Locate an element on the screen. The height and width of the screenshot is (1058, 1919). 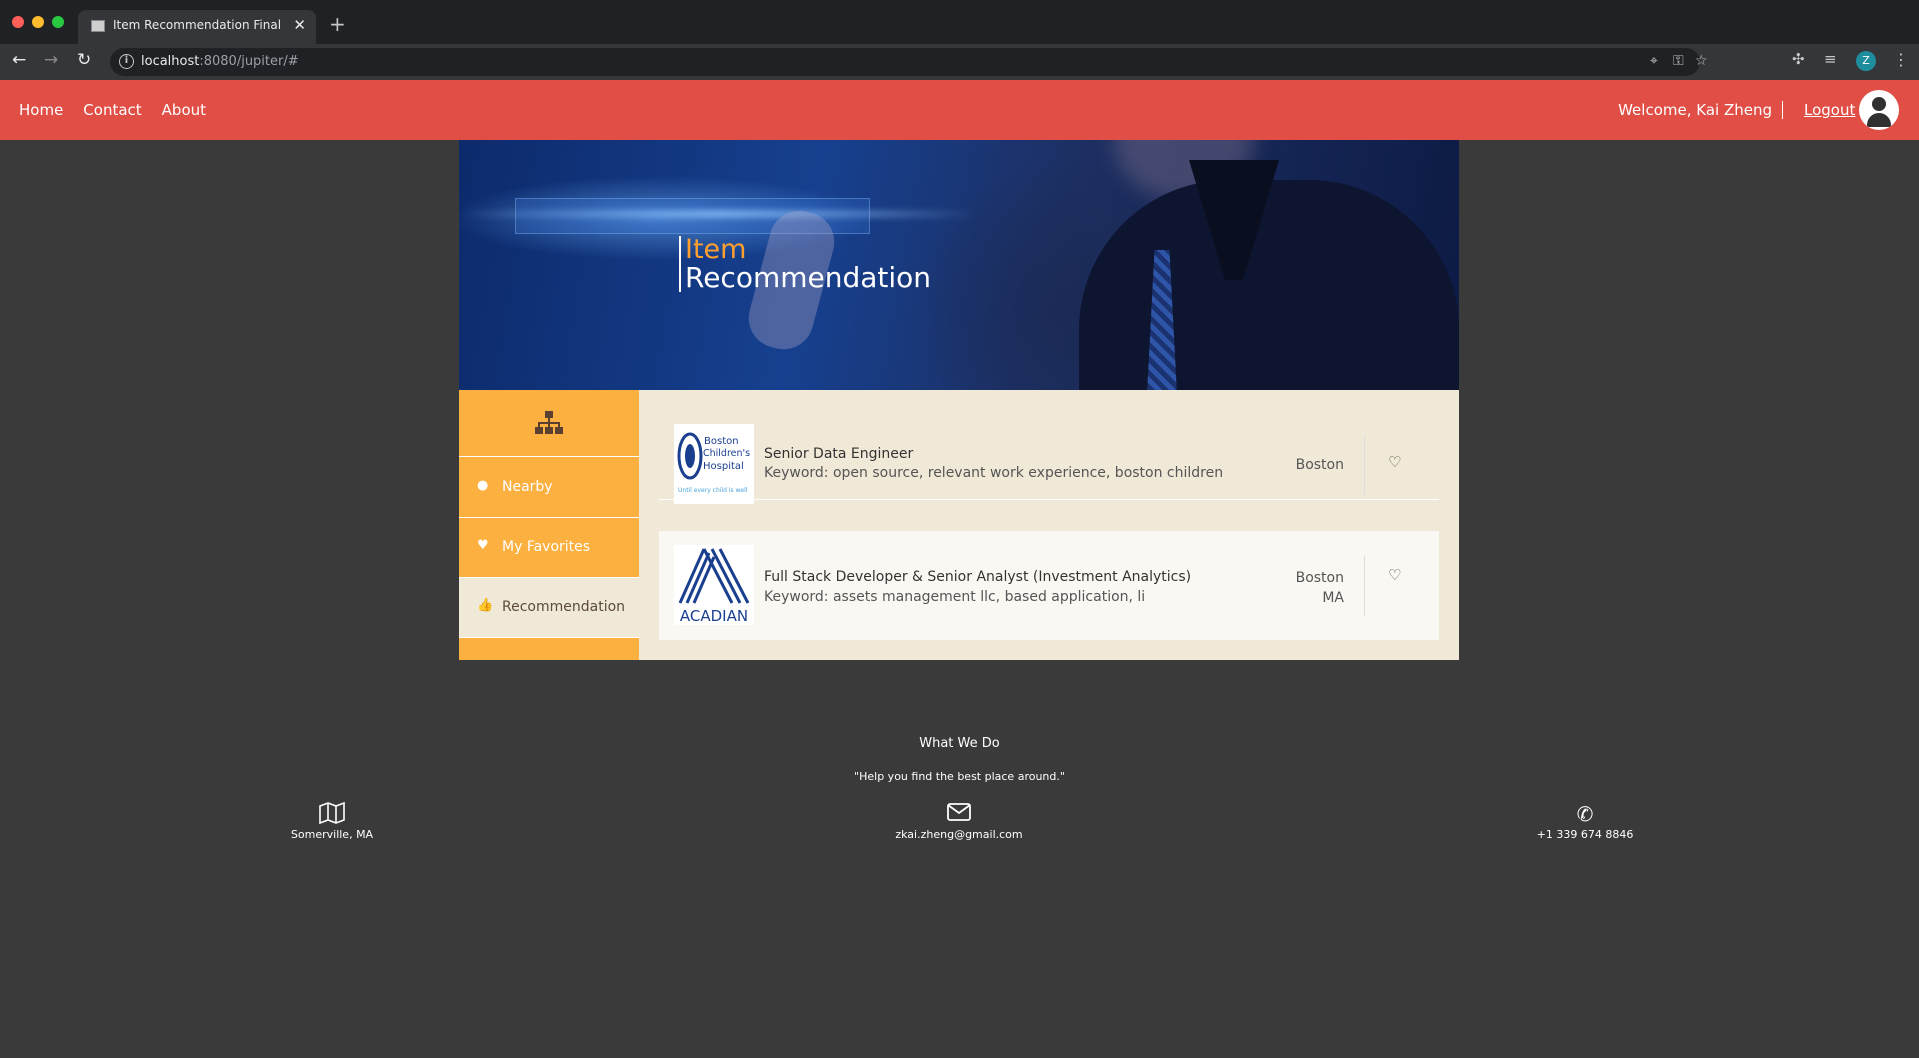
browser-tab-strip: Item Recommendation Final ✕ + is located at coordinates (959, 22).